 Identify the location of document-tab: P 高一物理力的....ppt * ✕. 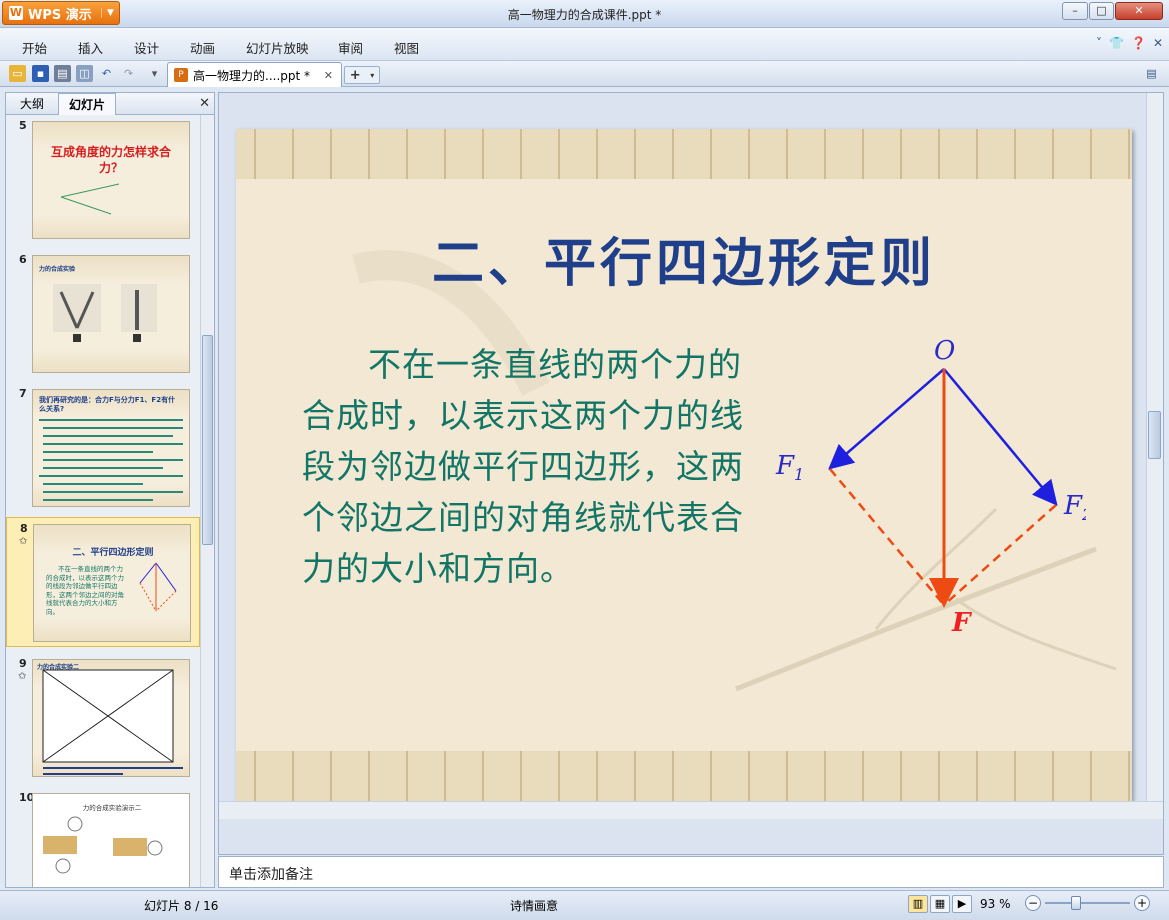
(254, 74).